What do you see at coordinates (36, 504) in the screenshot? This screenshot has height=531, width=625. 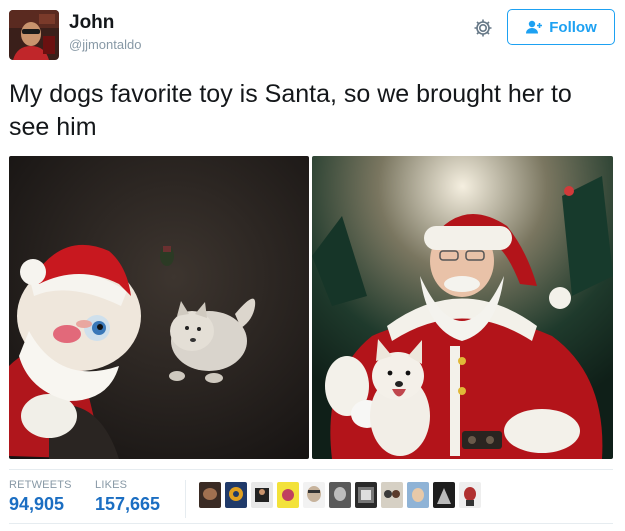 I see `retweets-count: 94,905` at bounding box center [36, 504].